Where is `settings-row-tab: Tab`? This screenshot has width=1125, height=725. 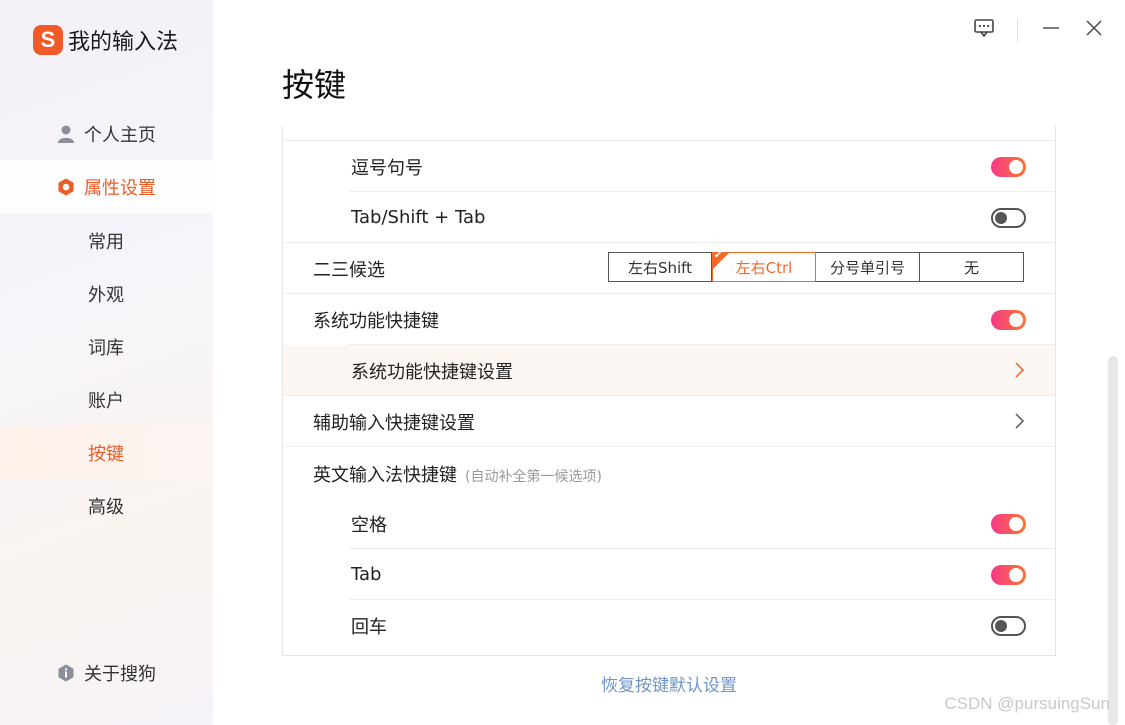 settings-row-tab: Tab is located at coordinates (669, 574).